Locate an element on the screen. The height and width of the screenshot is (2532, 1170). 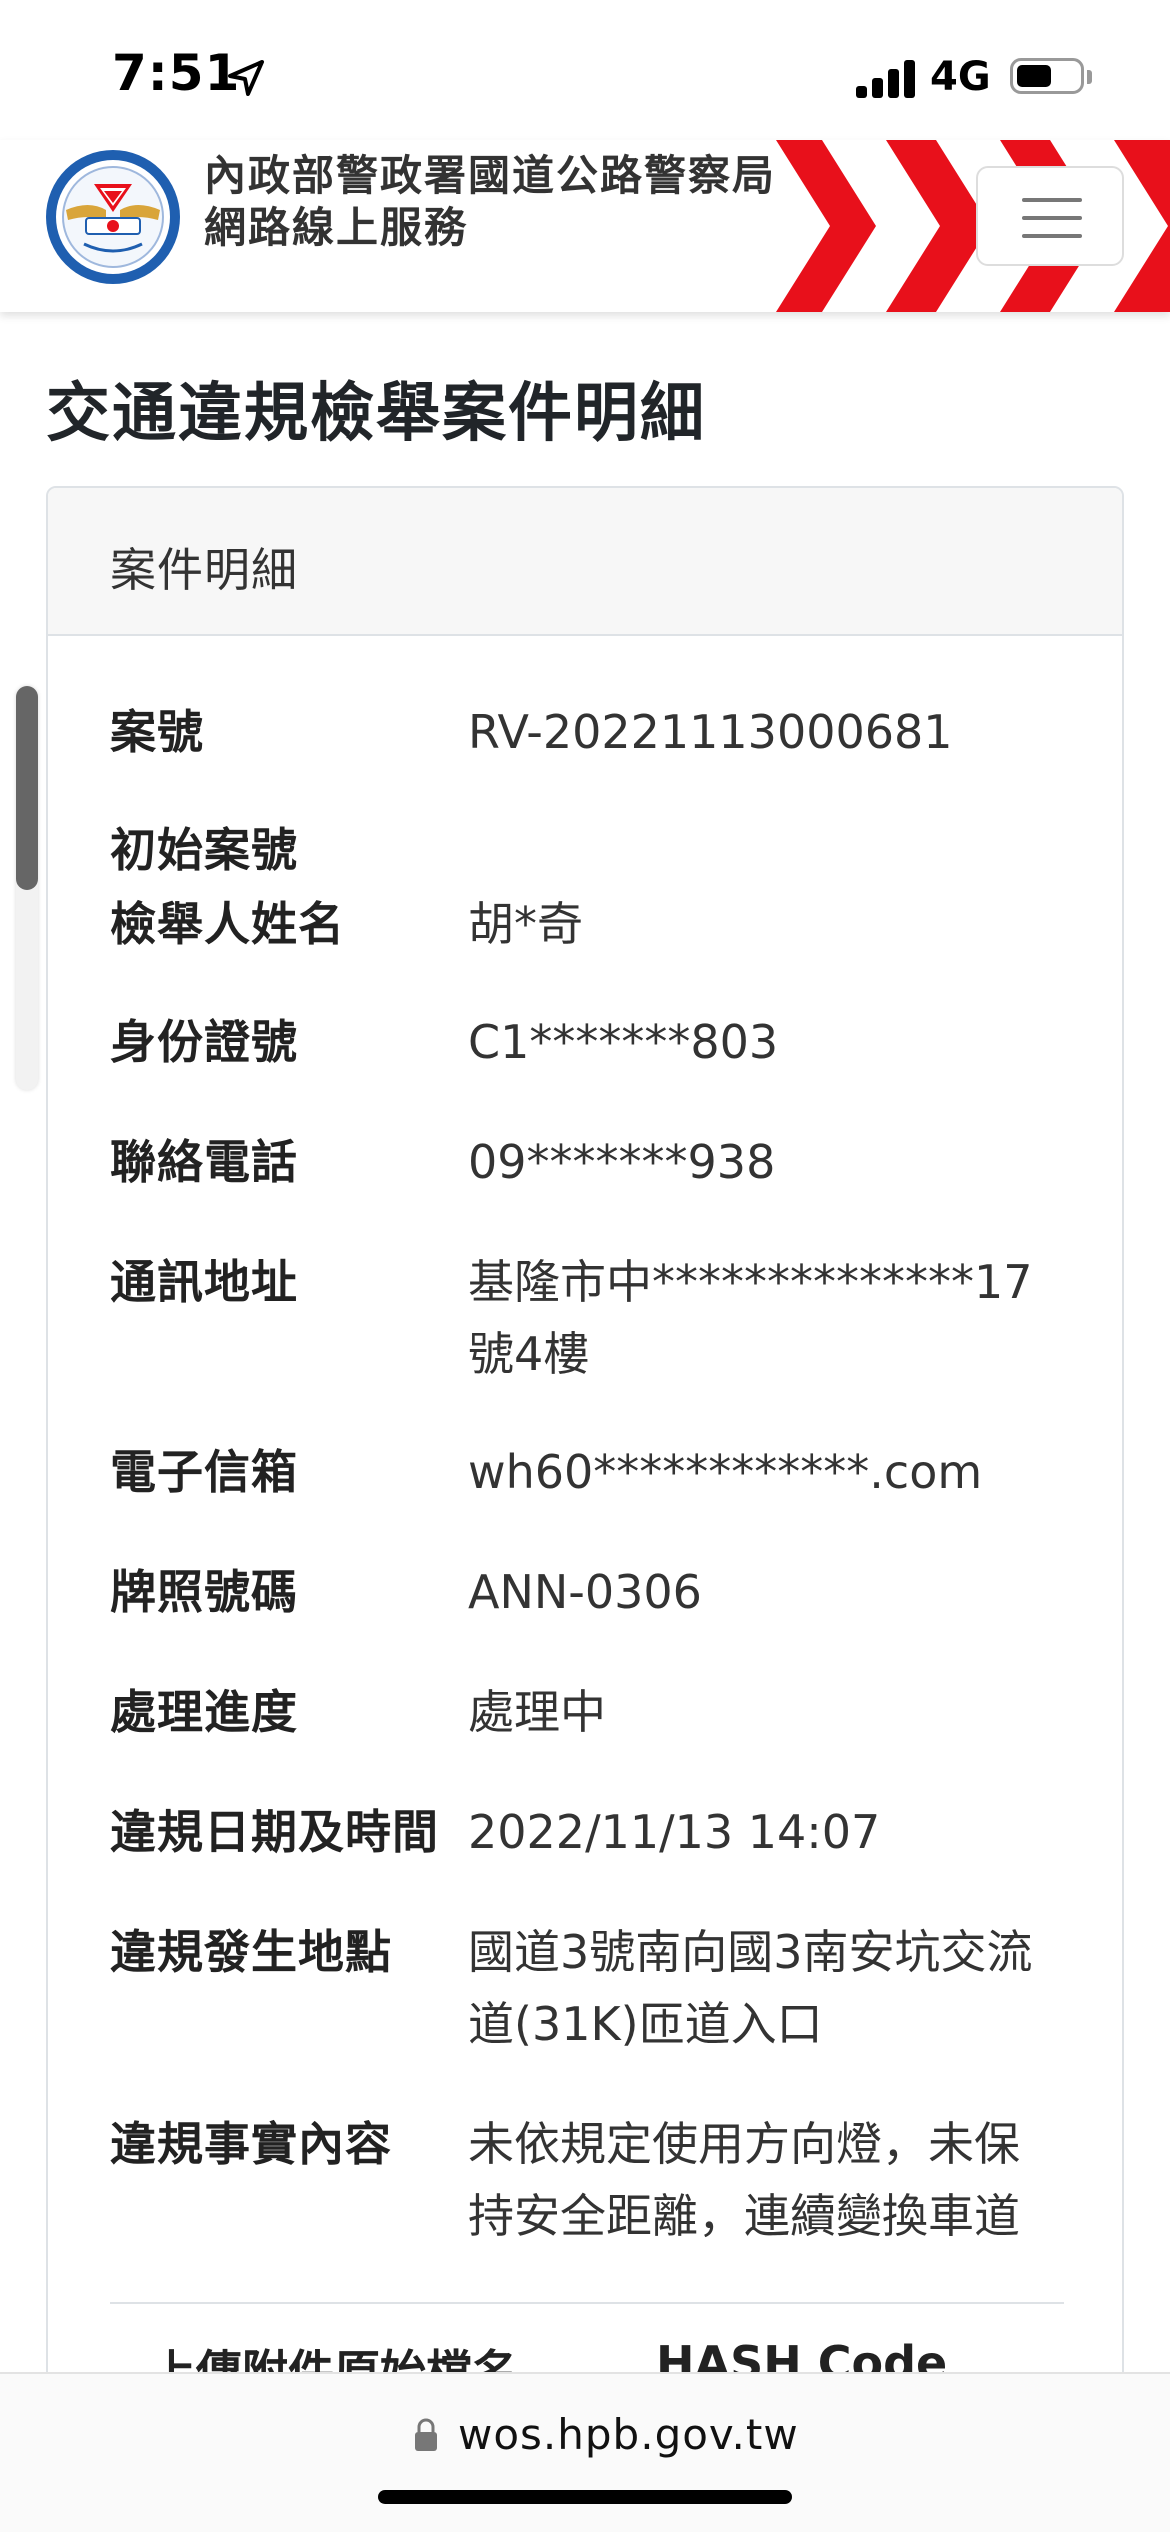
status-bar: 7:51 4G is located at coordinates (585, 70).